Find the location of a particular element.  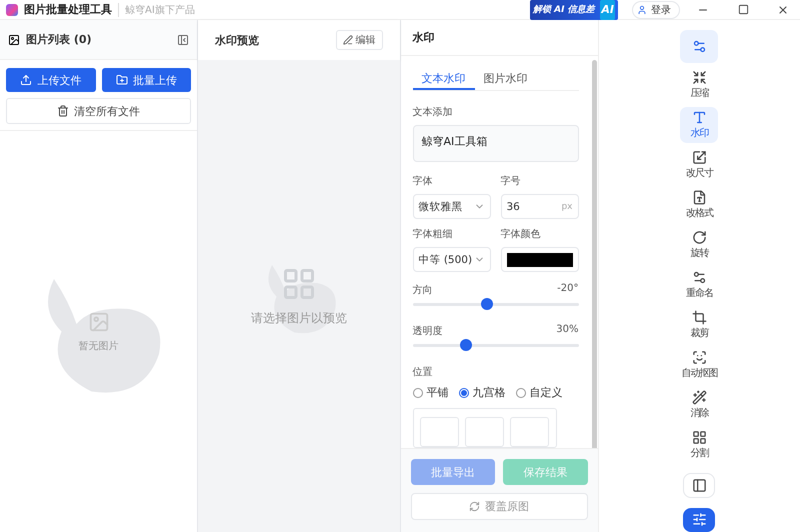

tool-item: 自动抠图 is located at coordinates (699, 365).